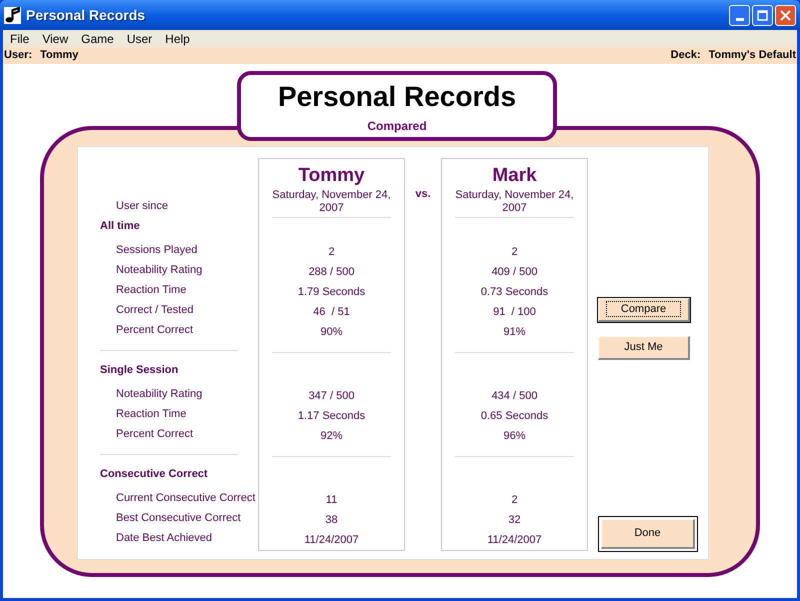  What do you see at coordinates (397, 97) in the screenshot?
I see `page-heading: Personal Records` at bounding box center [397, 97].